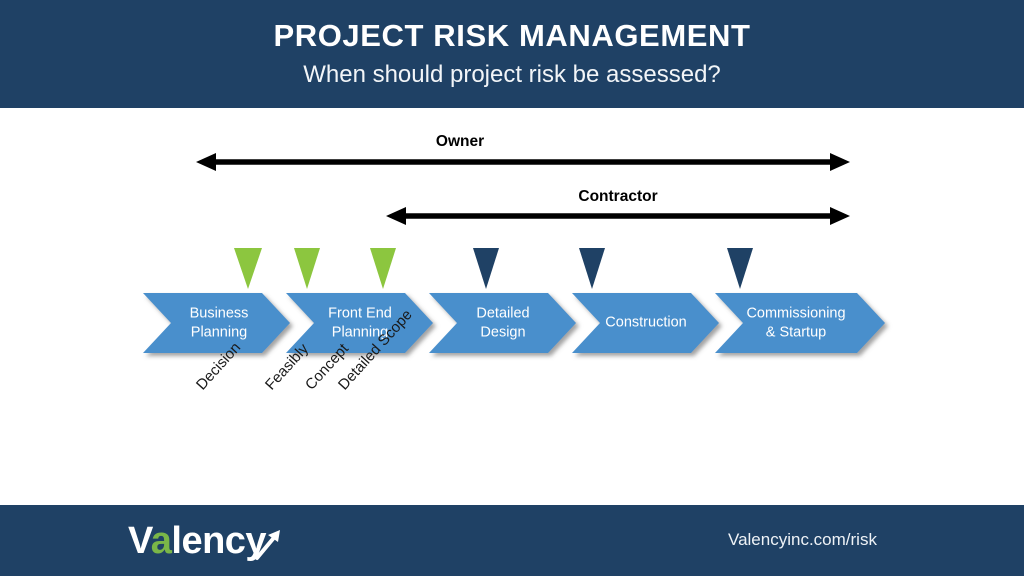  I want to click on phase-chevron-business-planning, so click(216, 323).